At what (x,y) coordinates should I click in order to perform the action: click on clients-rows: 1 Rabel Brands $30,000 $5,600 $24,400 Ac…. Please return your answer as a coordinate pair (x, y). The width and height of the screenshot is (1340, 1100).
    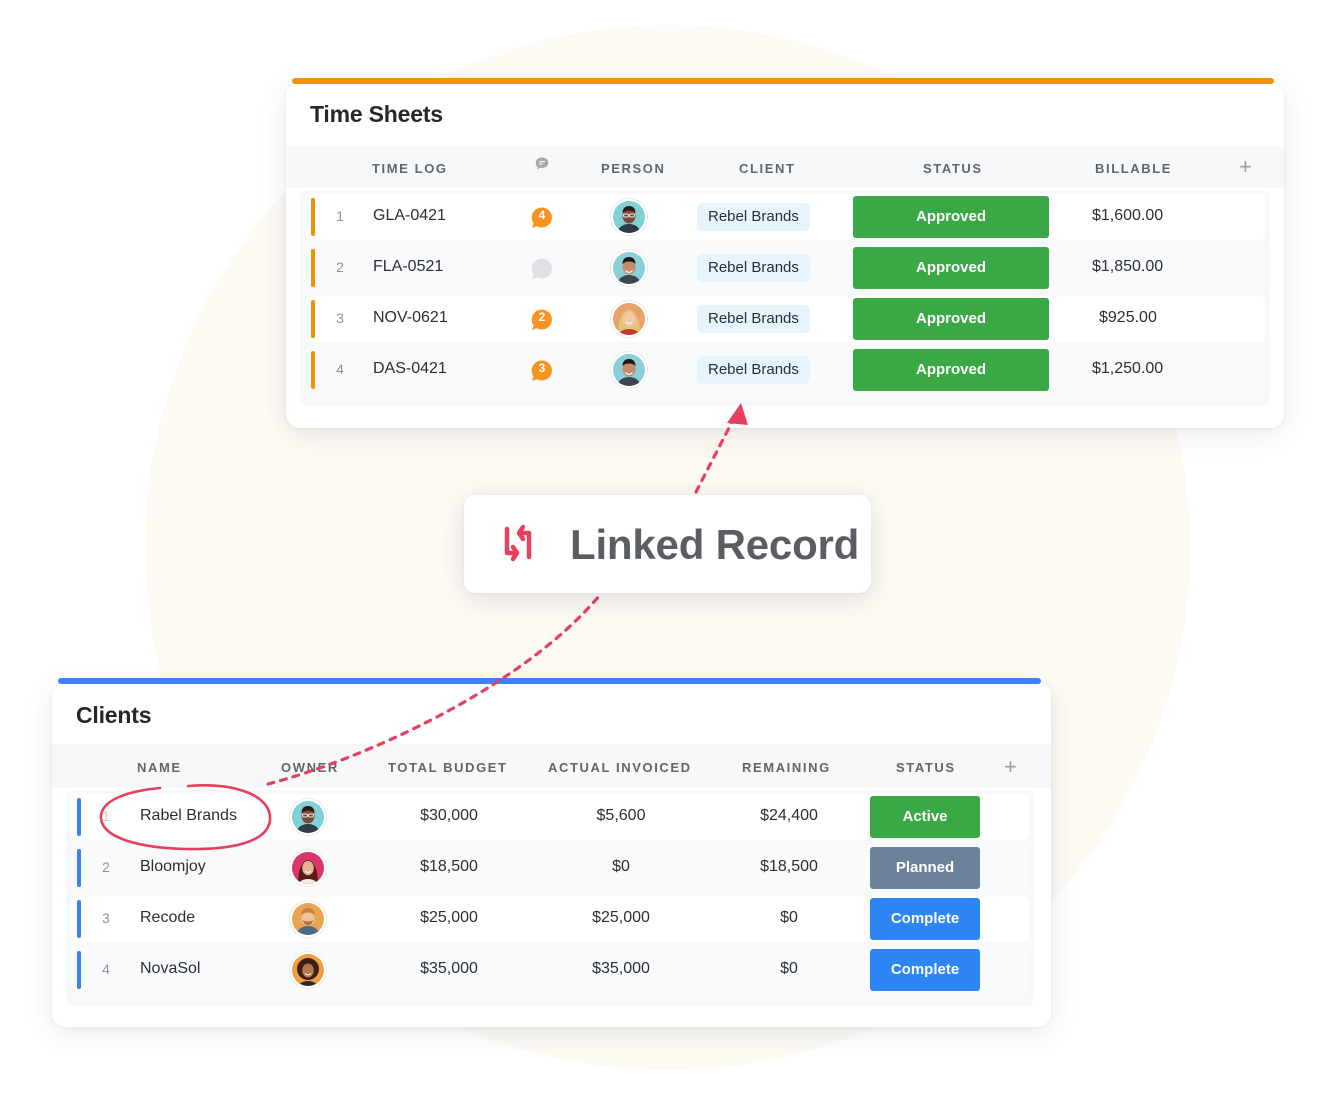
    Looking at the image, I should click on (550, 898).